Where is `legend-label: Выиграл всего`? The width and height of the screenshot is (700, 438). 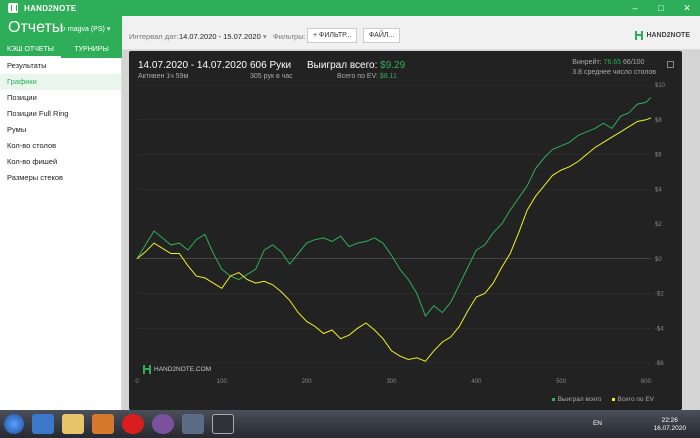
legend-label: Выиграл всего is located at coordinates (579, 399).